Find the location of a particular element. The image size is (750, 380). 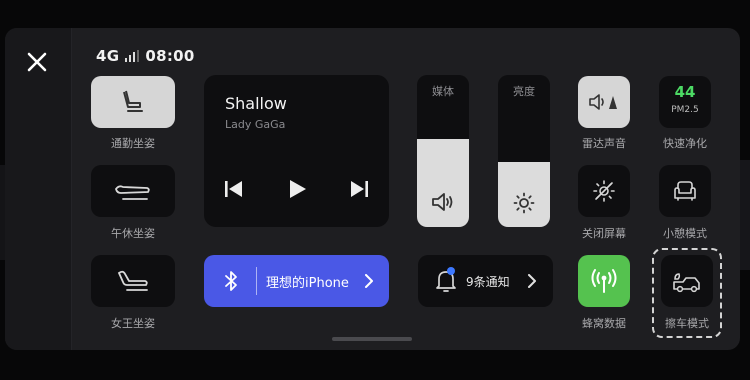

car-wash-icon is located at coordinates (686, 283).